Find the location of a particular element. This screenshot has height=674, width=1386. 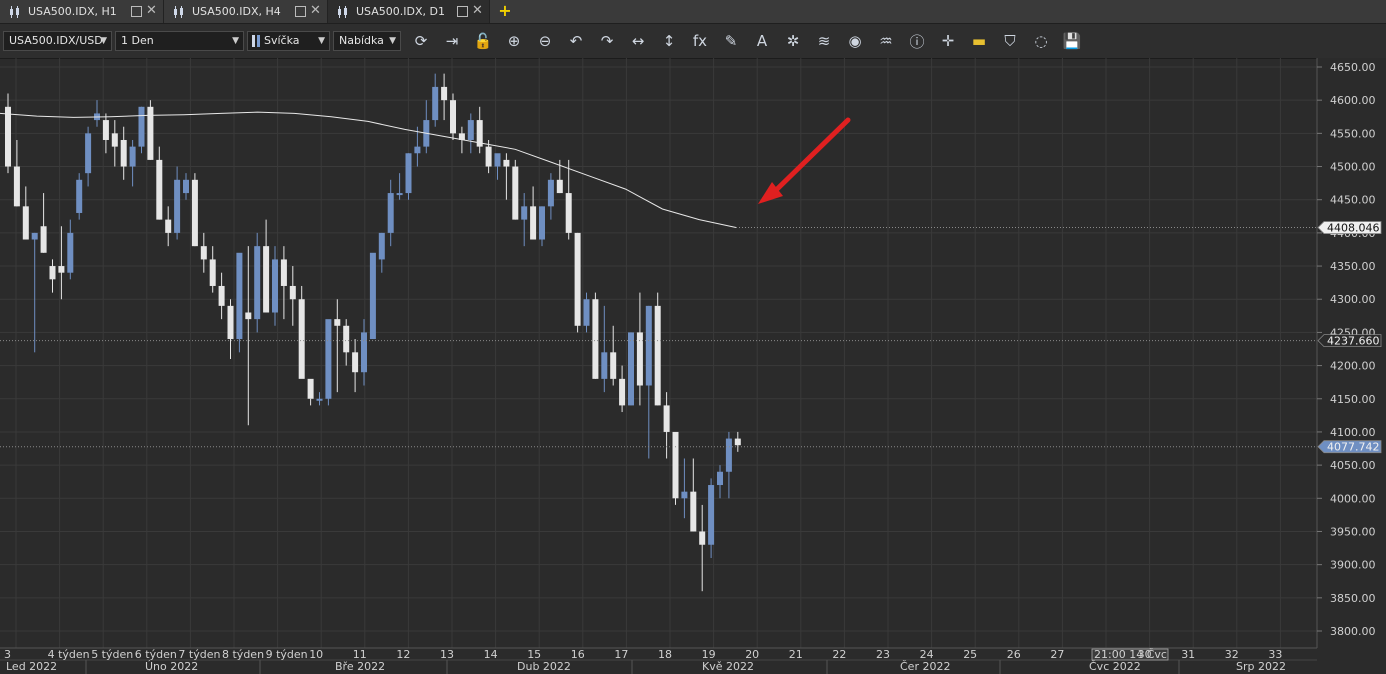

price-tick-label: 4350.00 is located at coordinates (1353, 266).